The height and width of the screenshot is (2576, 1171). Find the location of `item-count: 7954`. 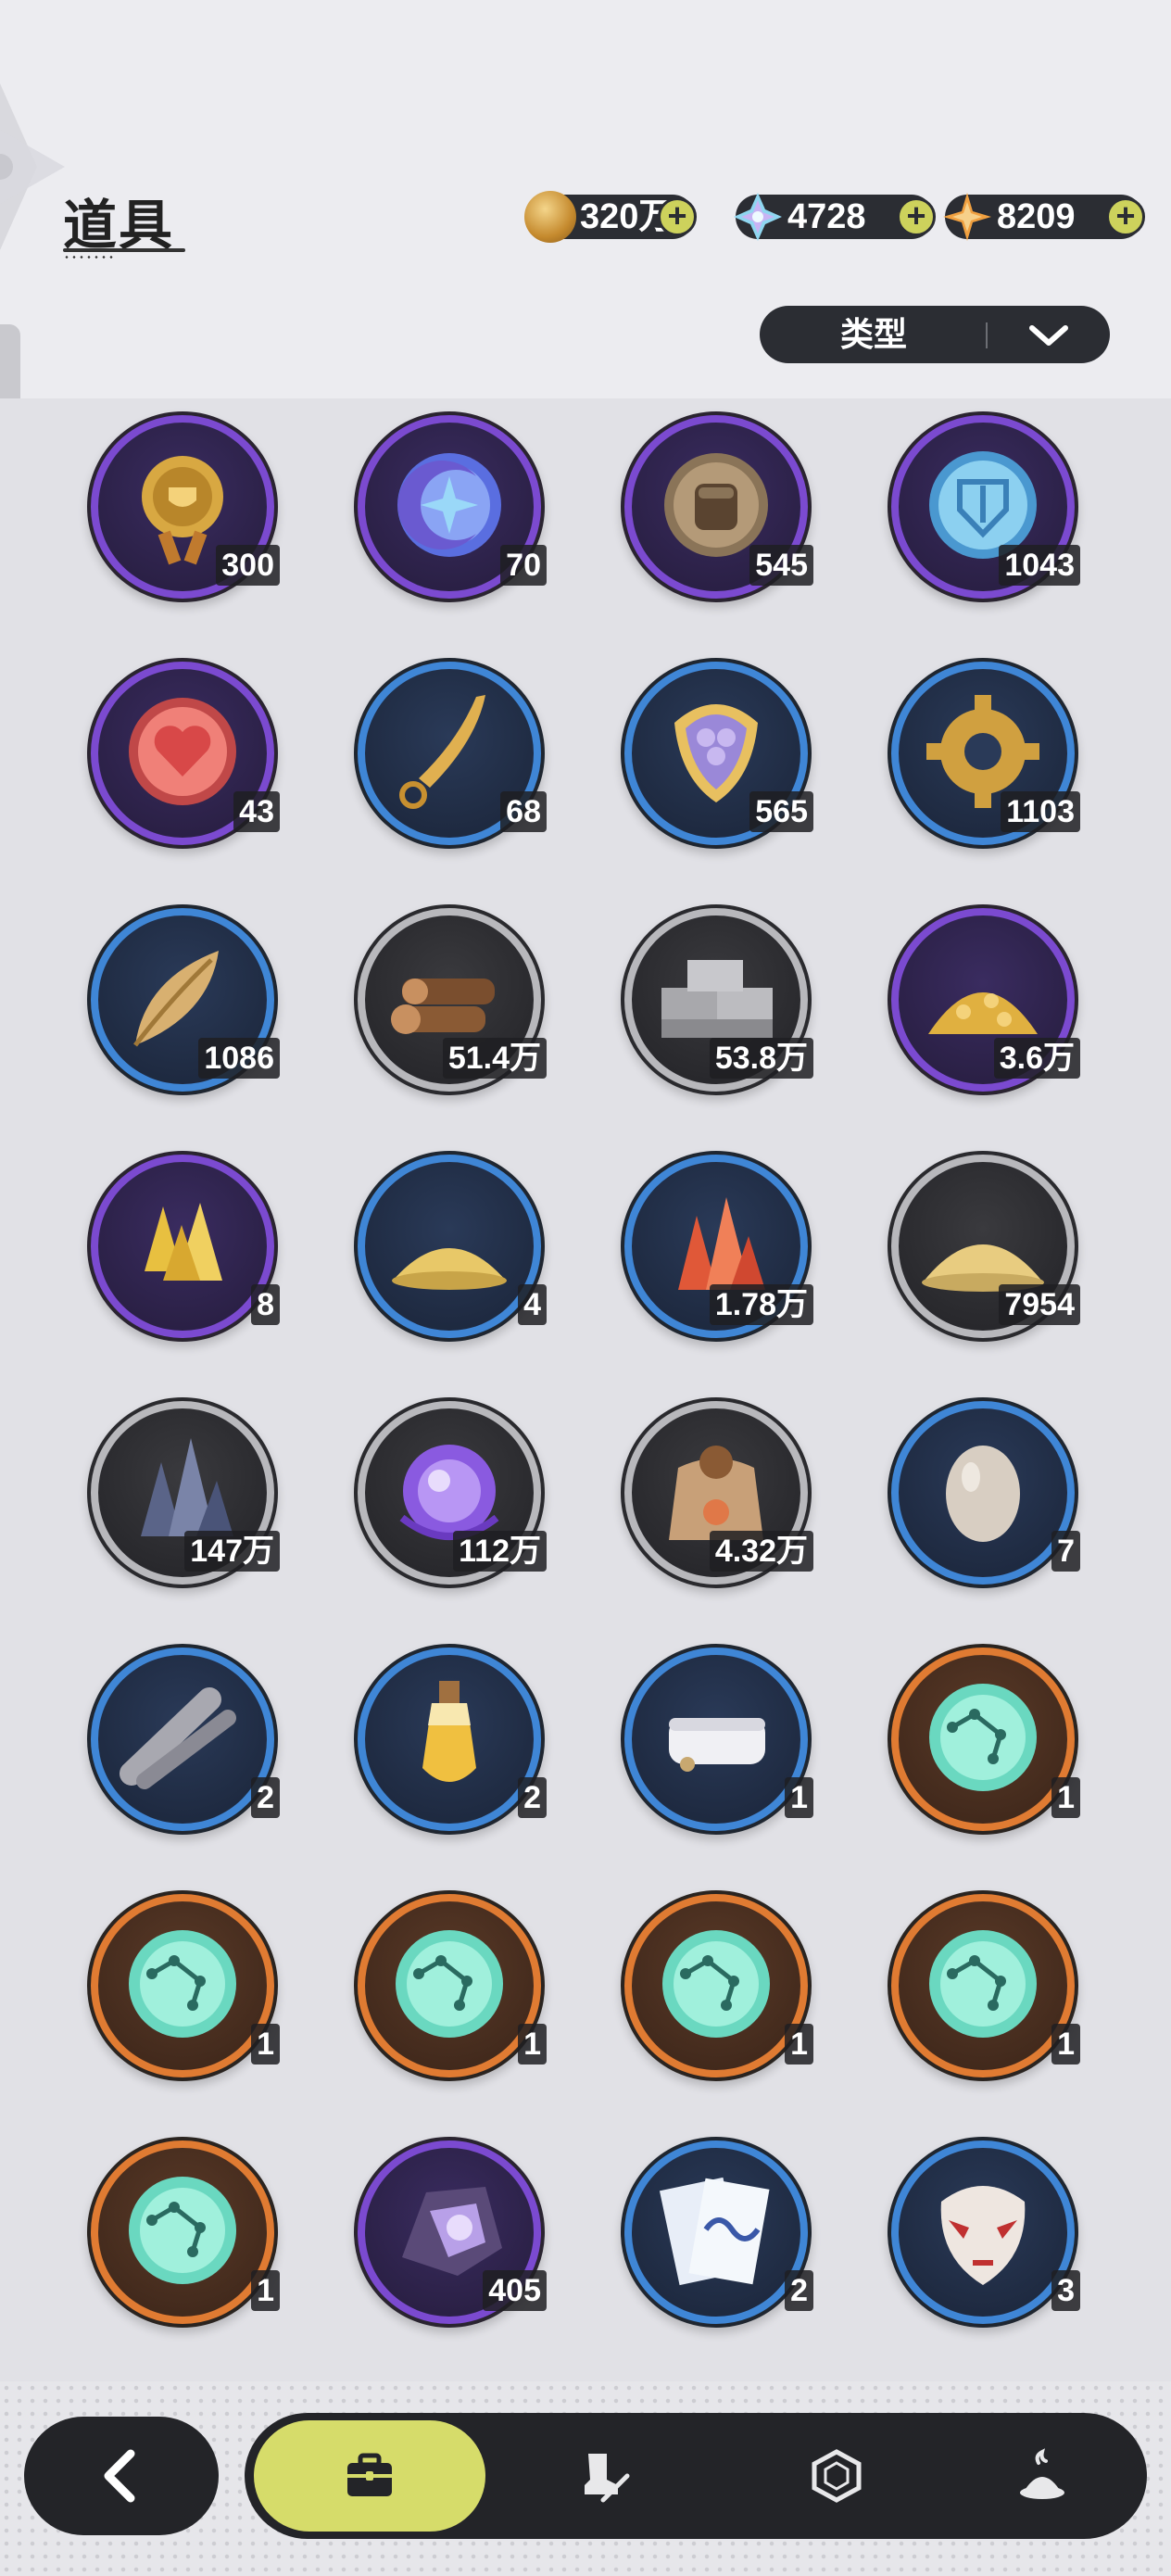

item-count: 7954 is located at coordinates (1040, 1304).